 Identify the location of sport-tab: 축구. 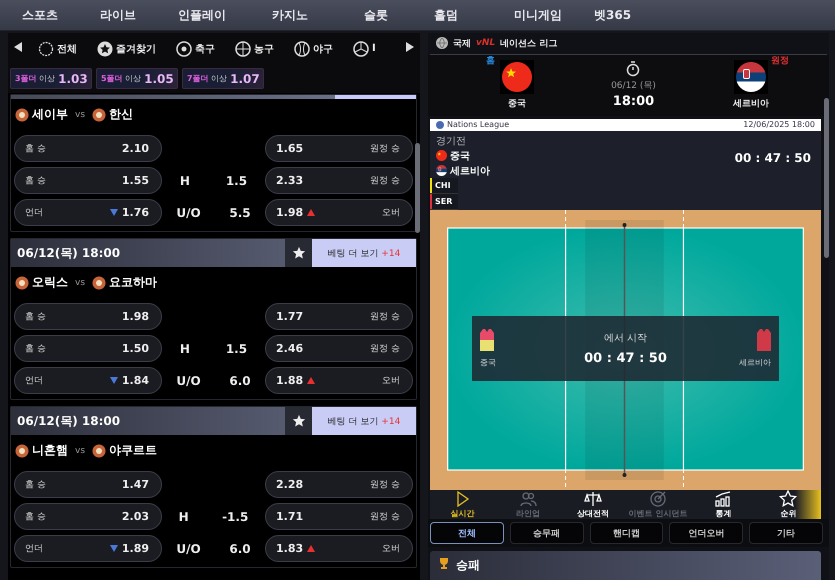
(195, 48).